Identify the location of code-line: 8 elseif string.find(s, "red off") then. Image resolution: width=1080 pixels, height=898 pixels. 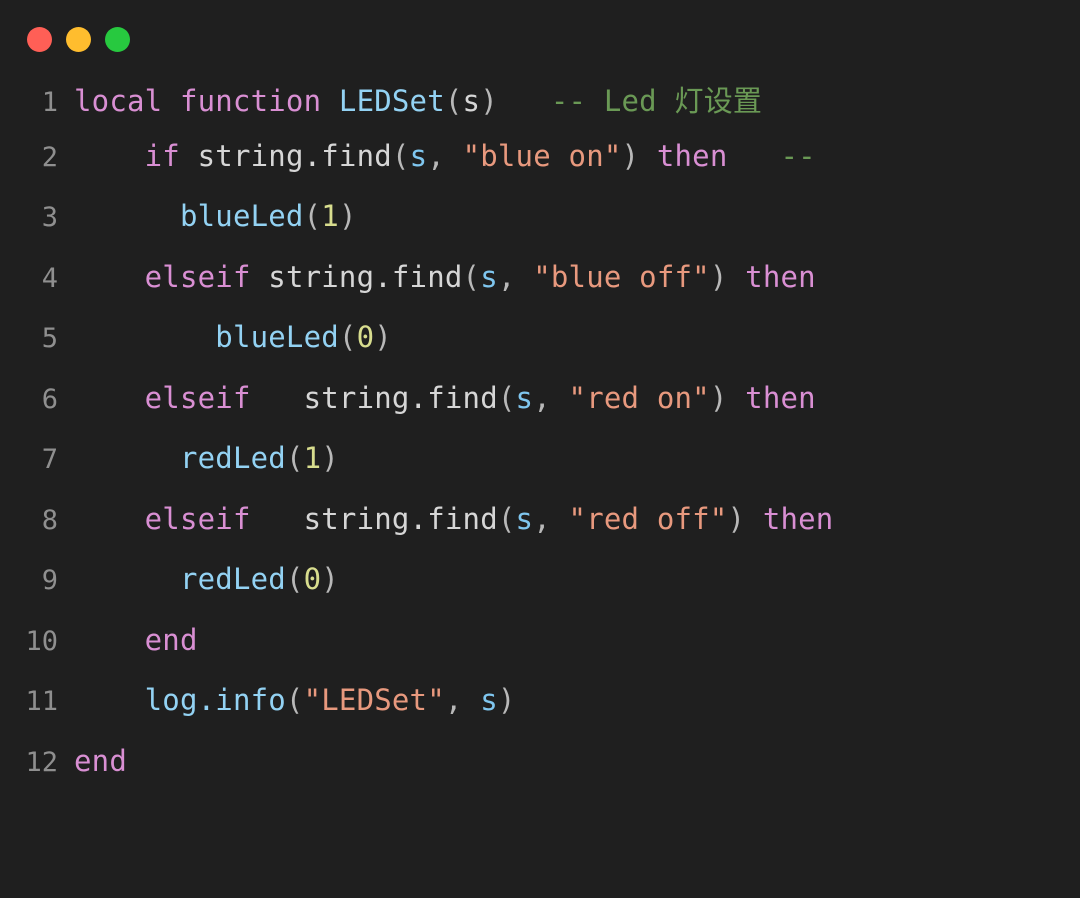
(542, 532).